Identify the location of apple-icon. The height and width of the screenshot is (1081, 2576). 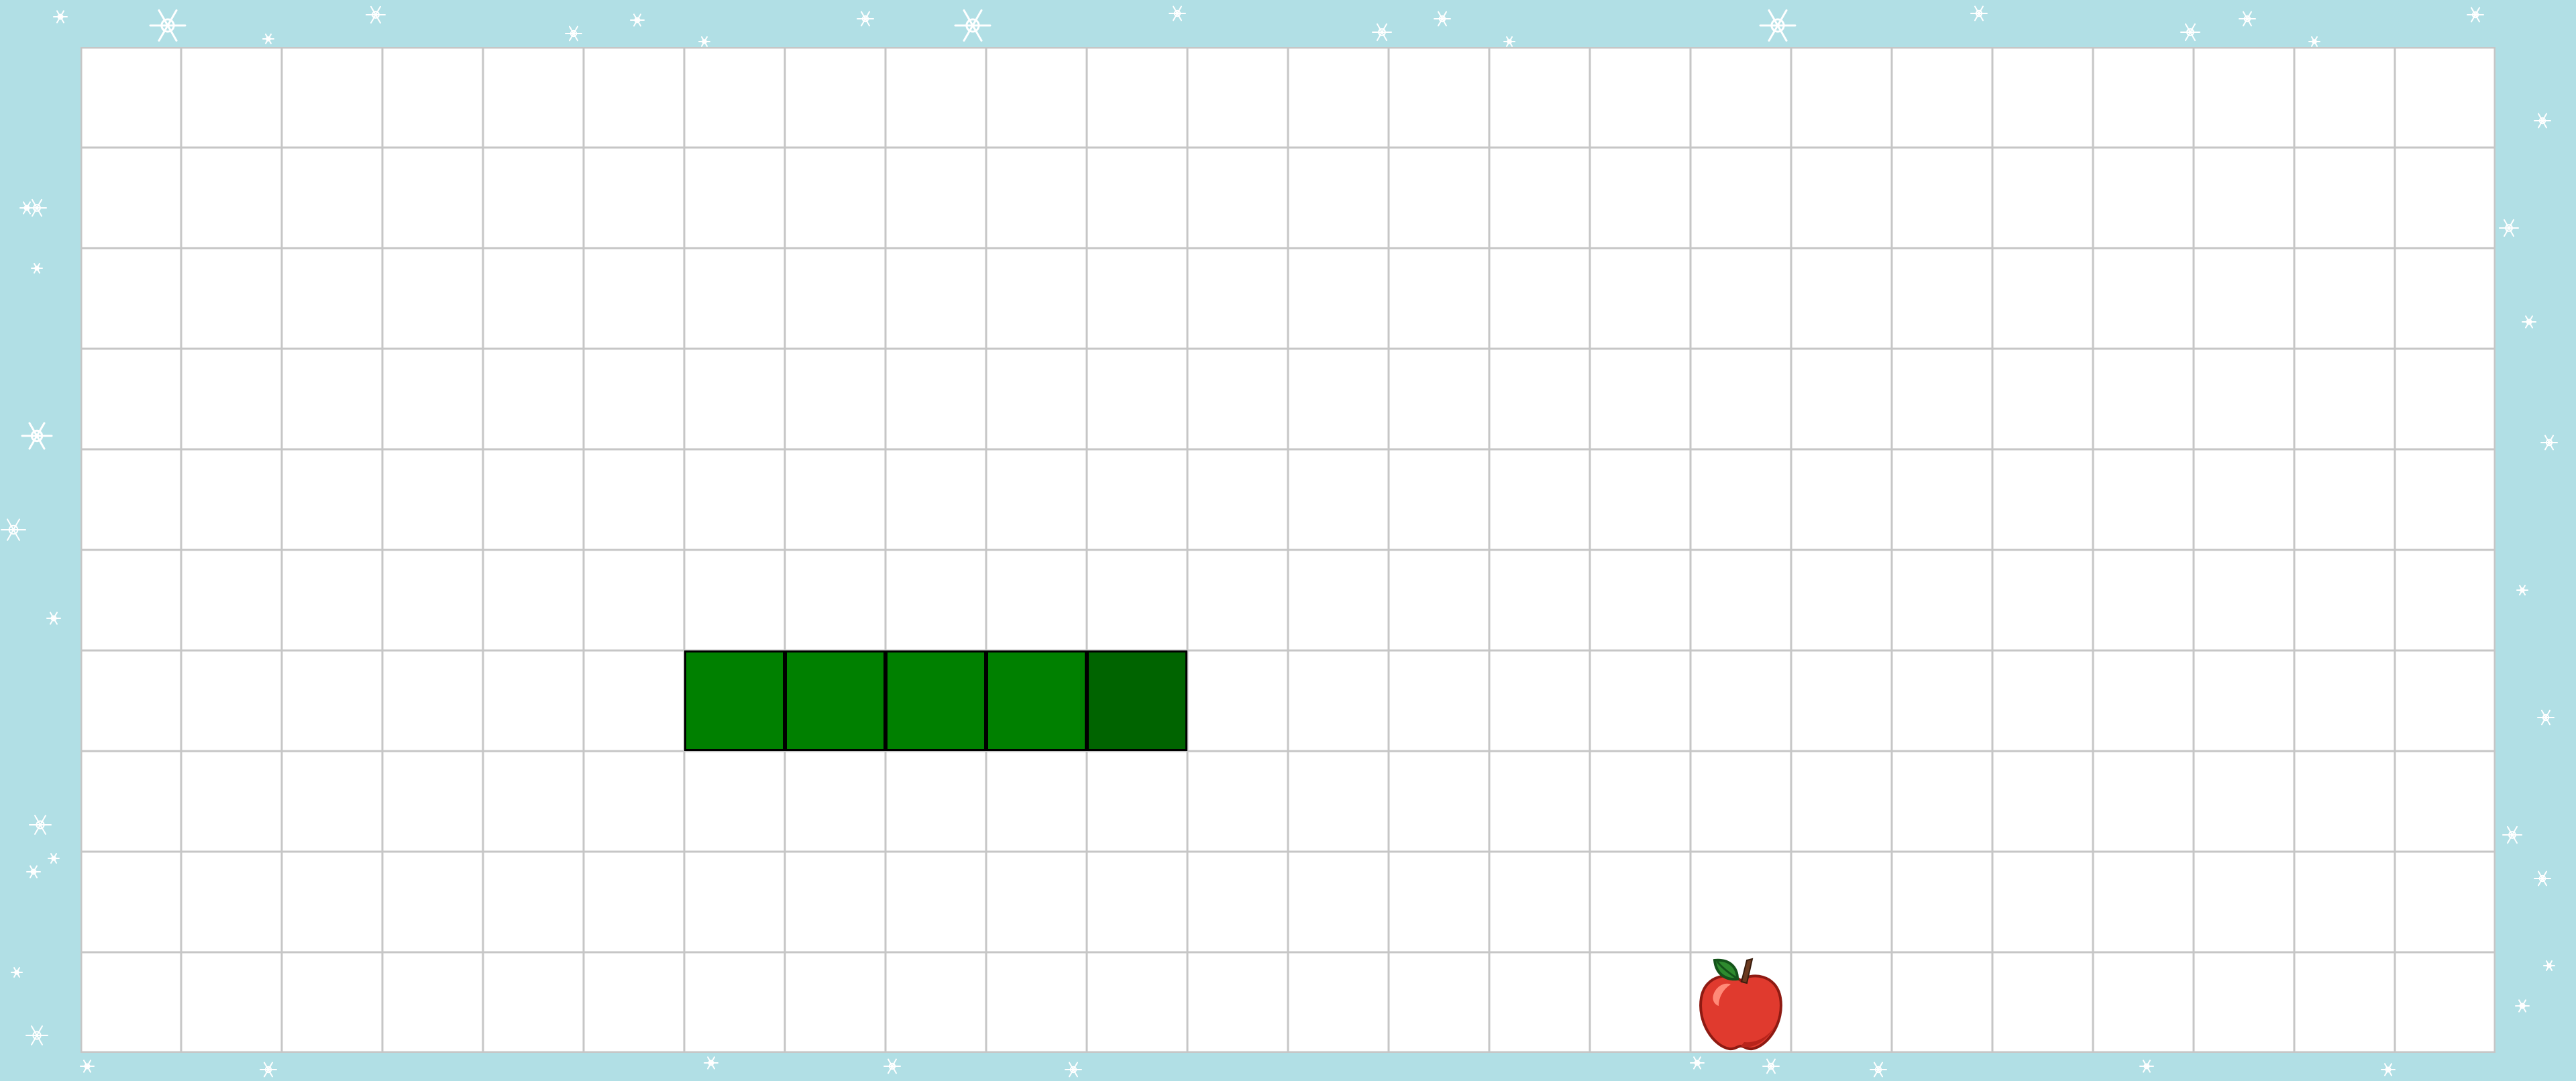
(1740, 1005).